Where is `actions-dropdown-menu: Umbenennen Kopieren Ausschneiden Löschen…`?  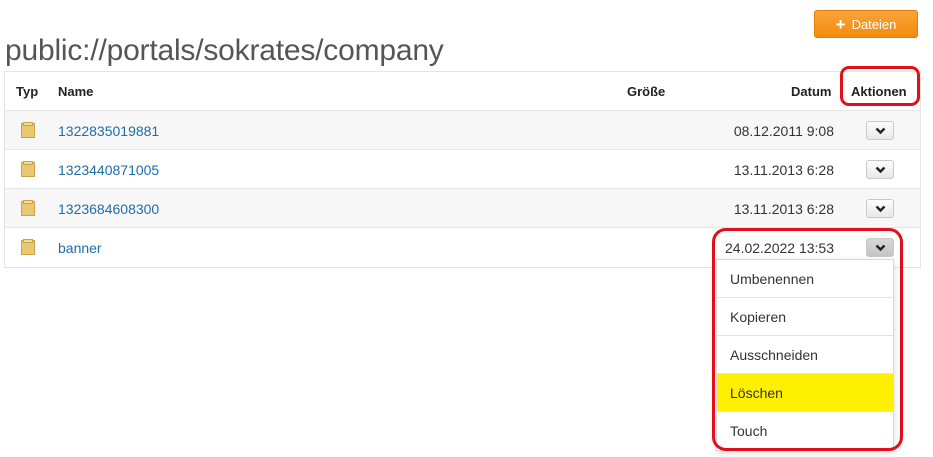 actions-dropdown-menu: Umbenennen Kopieren Ausschneiden Löschen… is located at coordinates (805, 355).